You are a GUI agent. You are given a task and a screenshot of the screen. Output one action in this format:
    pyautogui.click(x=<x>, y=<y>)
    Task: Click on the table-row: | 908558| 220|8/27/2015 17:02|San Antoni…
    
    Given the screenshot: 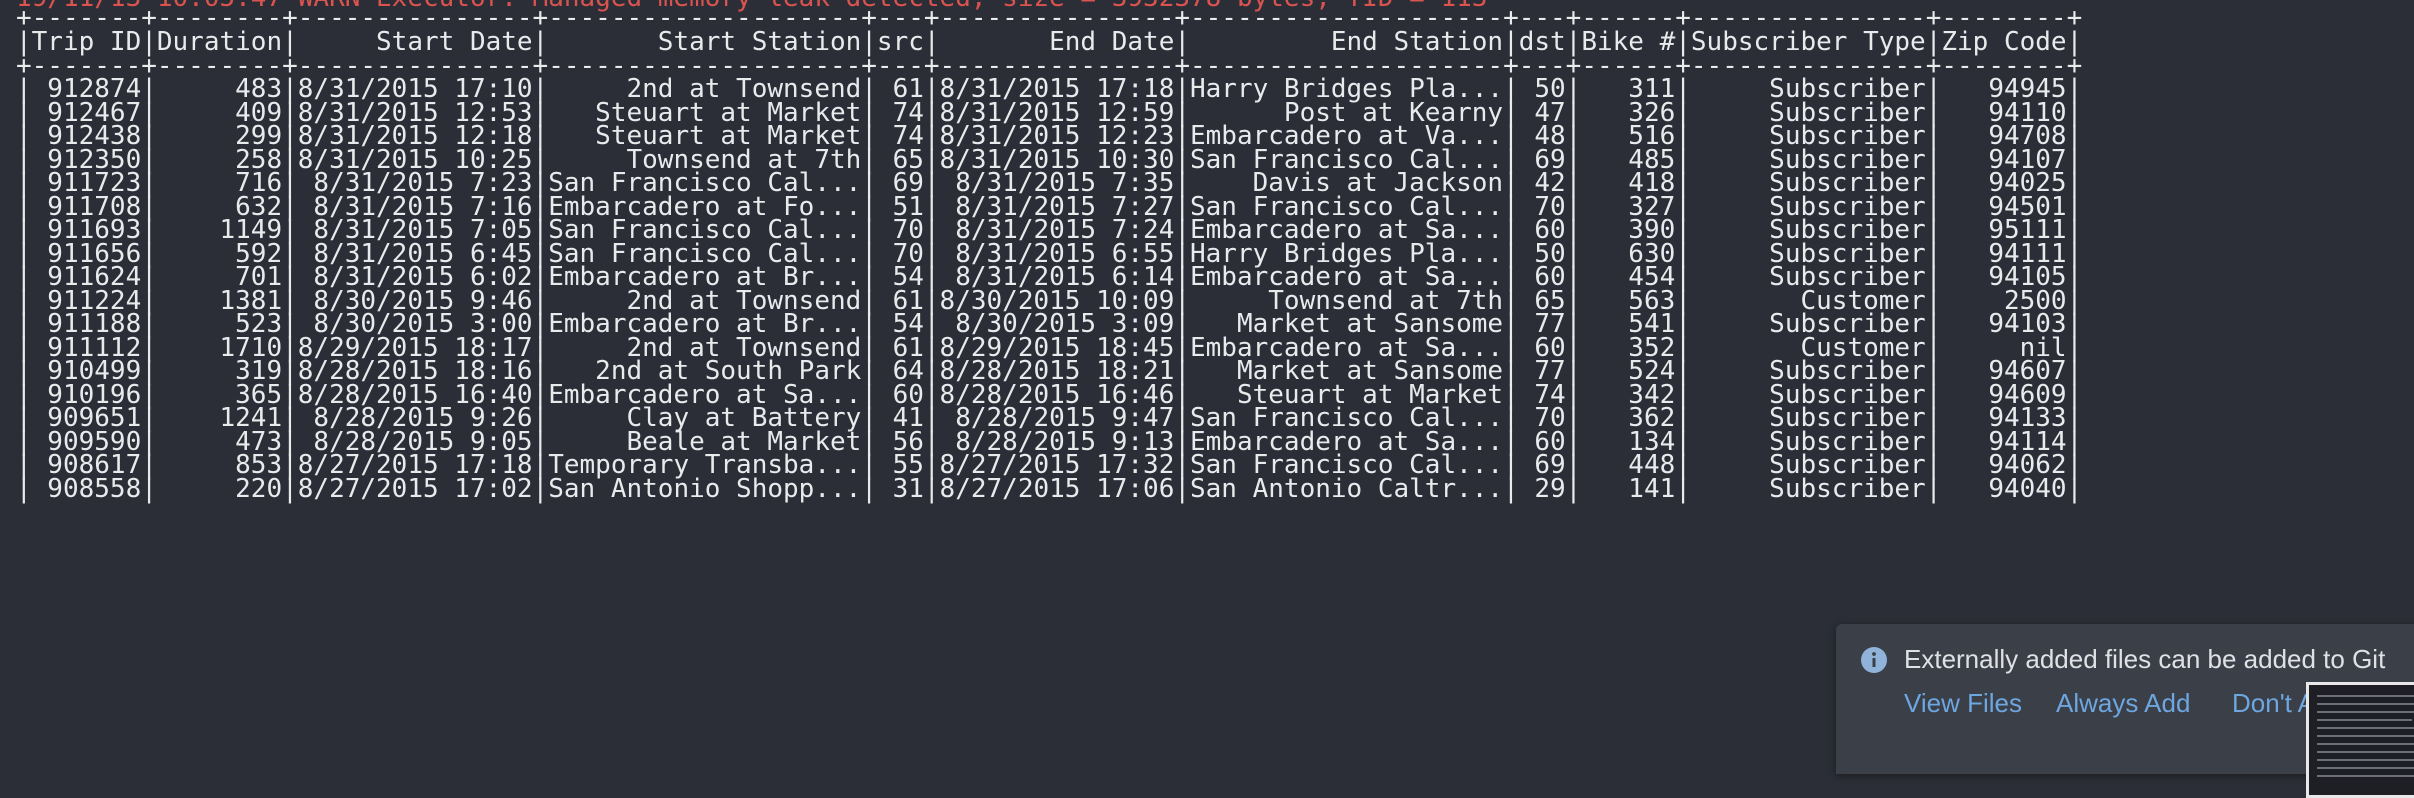 What is the action you would take?
    pyautogui.click(x=1049, y=489)
    